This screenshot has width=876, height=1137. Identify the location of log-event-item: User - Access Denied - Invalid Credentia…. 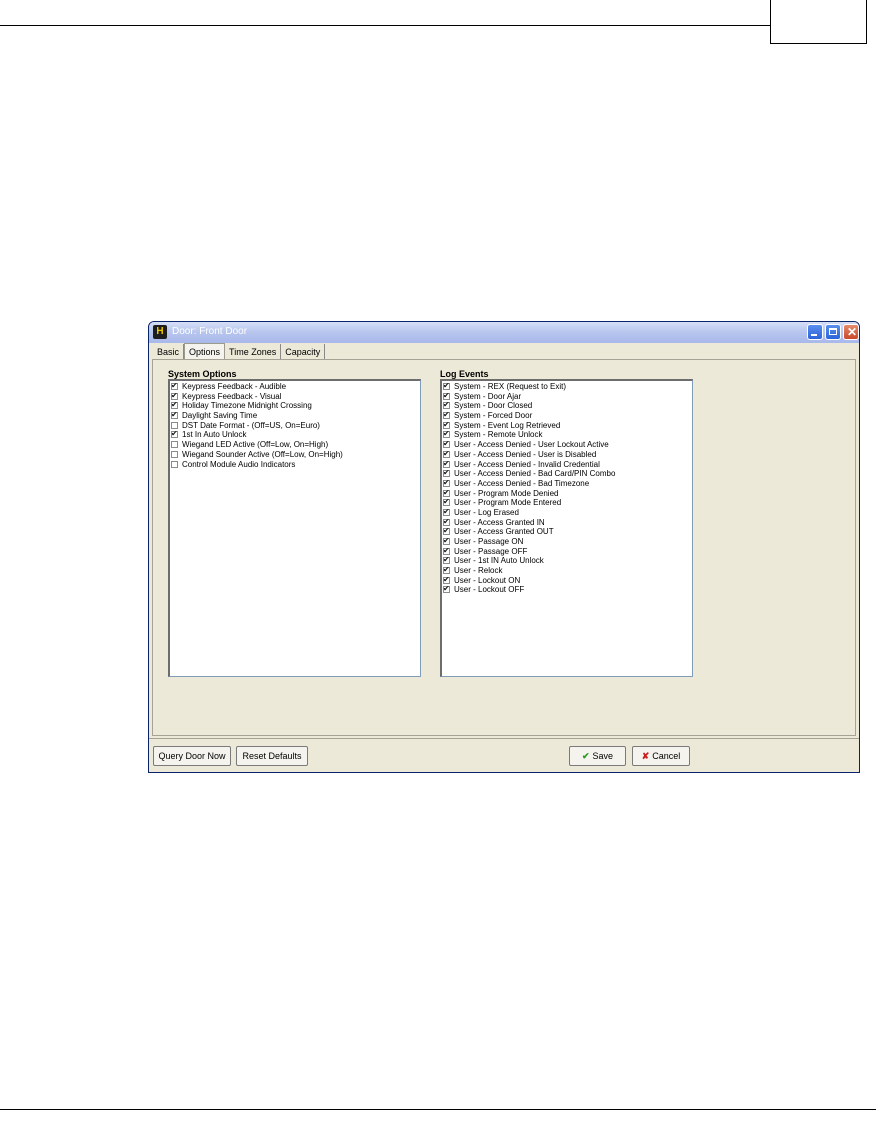
(567, 464).